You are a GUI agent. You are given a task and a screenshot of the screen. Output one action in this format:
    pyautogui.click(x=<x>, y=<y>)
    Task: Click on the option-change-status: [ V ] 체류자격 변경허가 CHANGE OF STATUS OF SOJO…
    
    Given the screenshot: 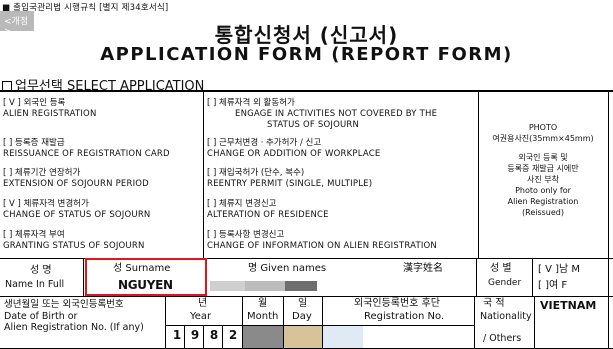 What is the action you would take?
    pyautogui.click(x=77, y=210)
    